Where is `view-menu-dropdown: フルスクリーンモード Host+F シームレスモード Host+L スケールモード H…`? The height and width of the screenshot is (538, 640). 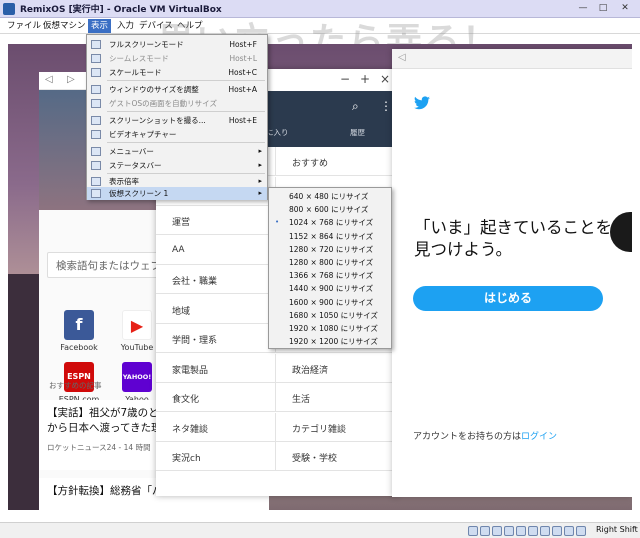 view-menu-dropdown: フルスクリーンモード Host+F シームレスモード Host+L スケールモード H… is located at coordinates (177, 117).